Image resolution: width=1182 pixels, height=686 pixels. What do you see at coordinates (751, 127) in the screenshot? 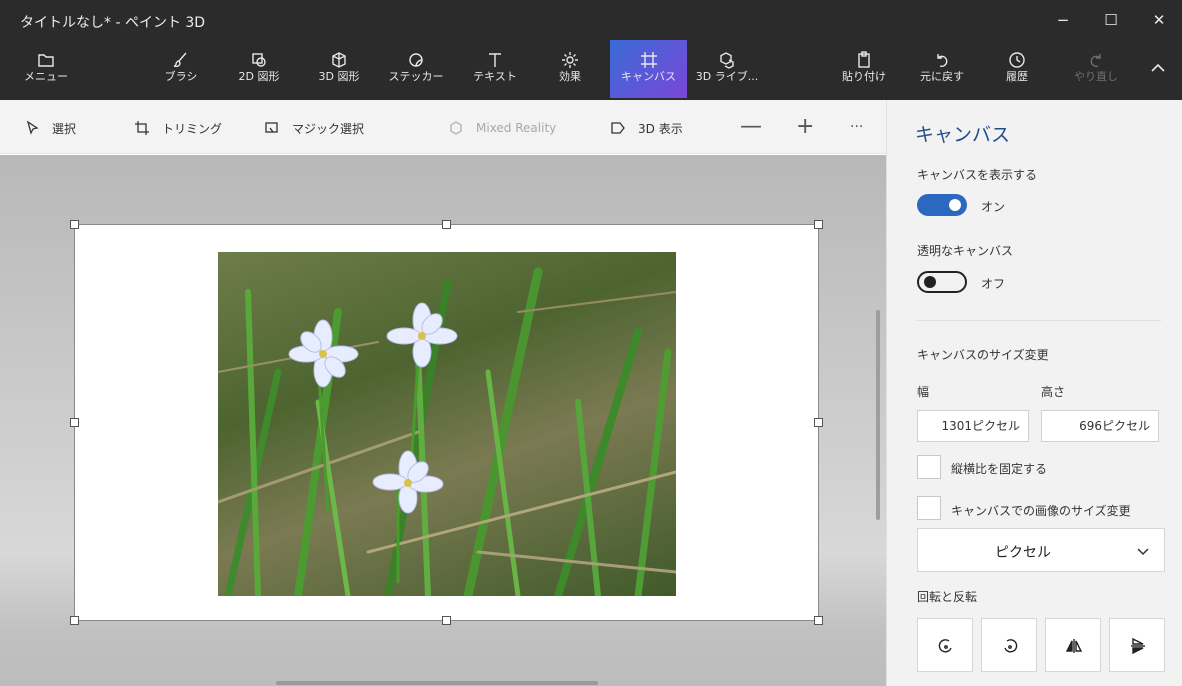
I see `zoom-out-button: —` at bounding box center [751, 127].